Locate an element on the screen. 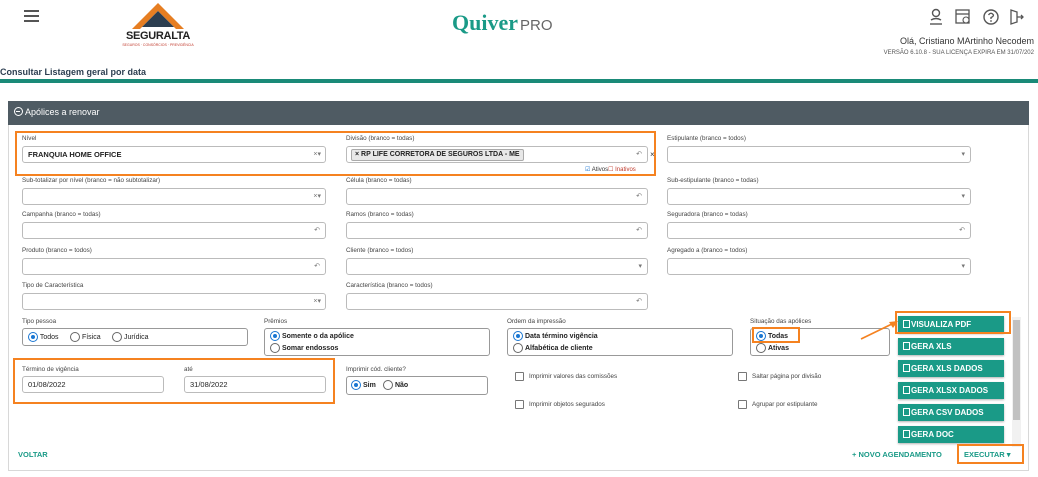 The image size is (1038, 477). radio-nao: Não is located at coordinates (395, 385).